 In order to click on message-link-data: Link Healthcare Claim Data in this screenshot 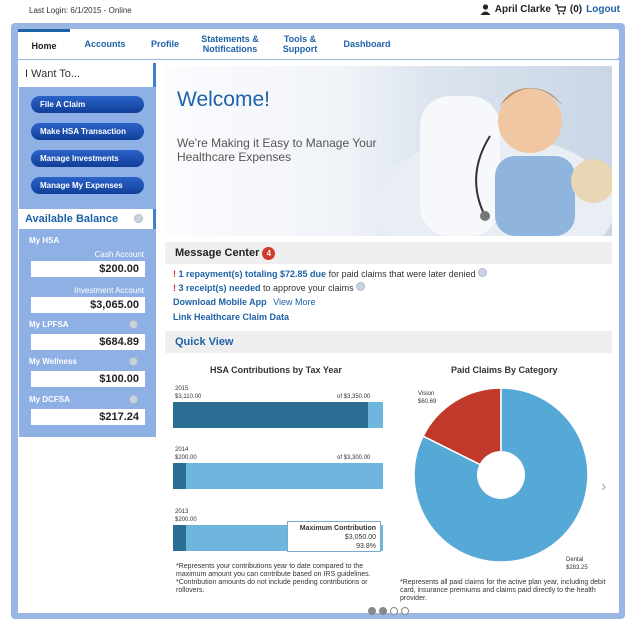, I will do `click(231, 317)`.